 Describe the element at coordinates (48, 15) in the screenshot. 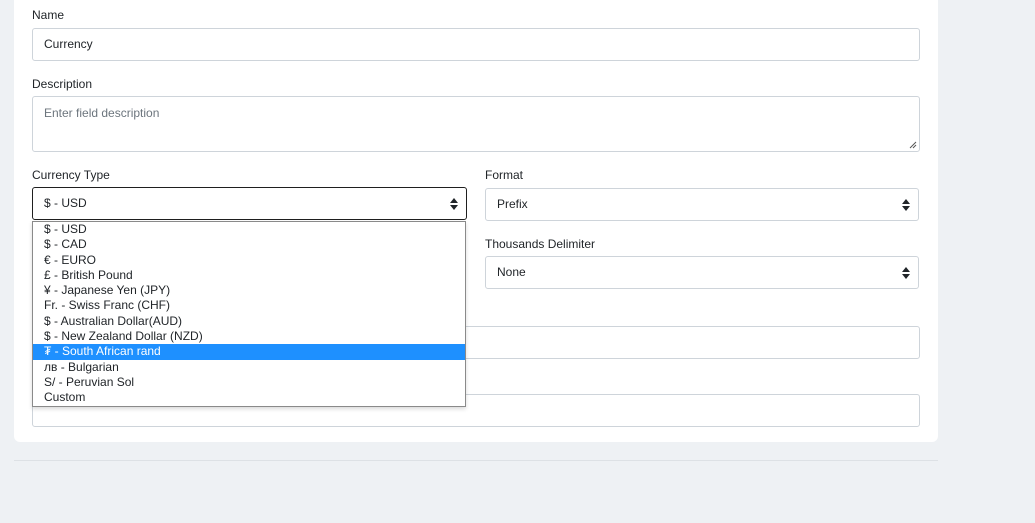

I see `name-label: Name` at that location.